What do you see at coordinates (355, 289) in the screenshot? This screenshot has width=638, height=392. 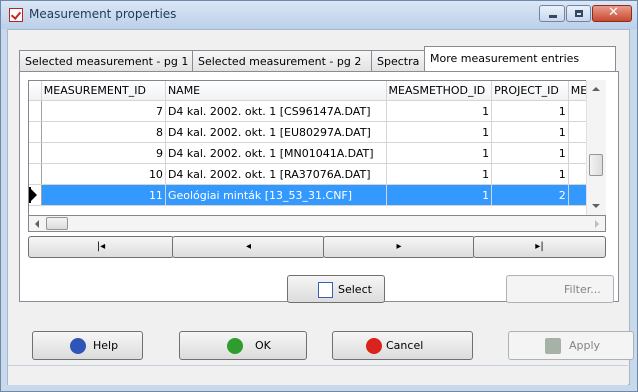 I see `select-button-label: Select` at bounding box center [355, 289].